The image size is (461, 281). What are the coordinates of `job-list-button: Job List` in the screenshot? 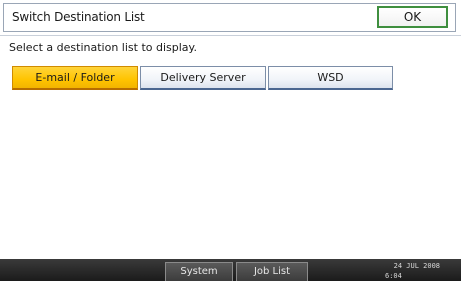 It's located at (272, 271).